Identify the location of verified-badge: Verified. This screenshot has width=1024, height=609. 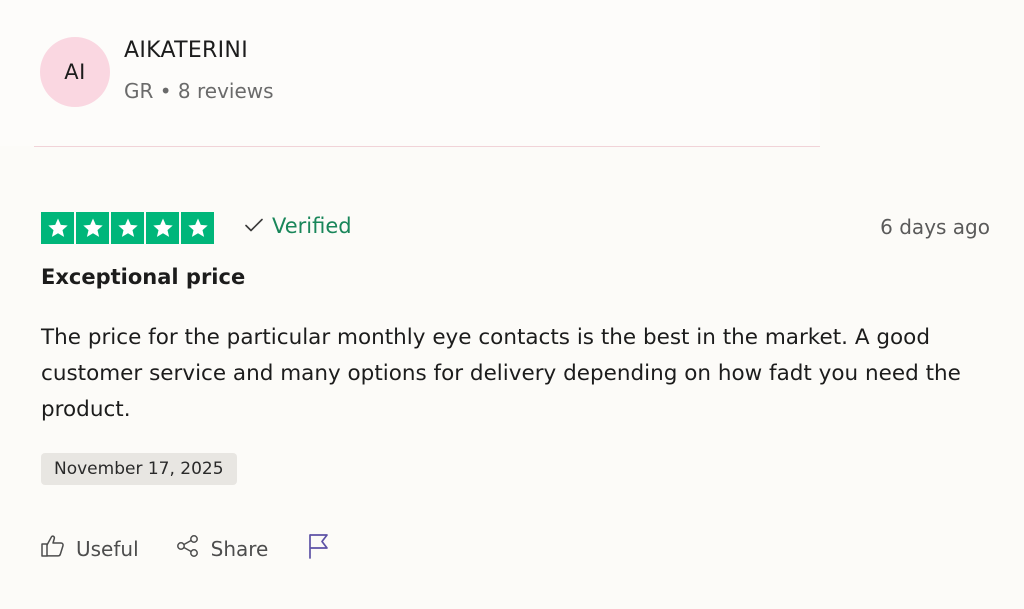
(298, 226).